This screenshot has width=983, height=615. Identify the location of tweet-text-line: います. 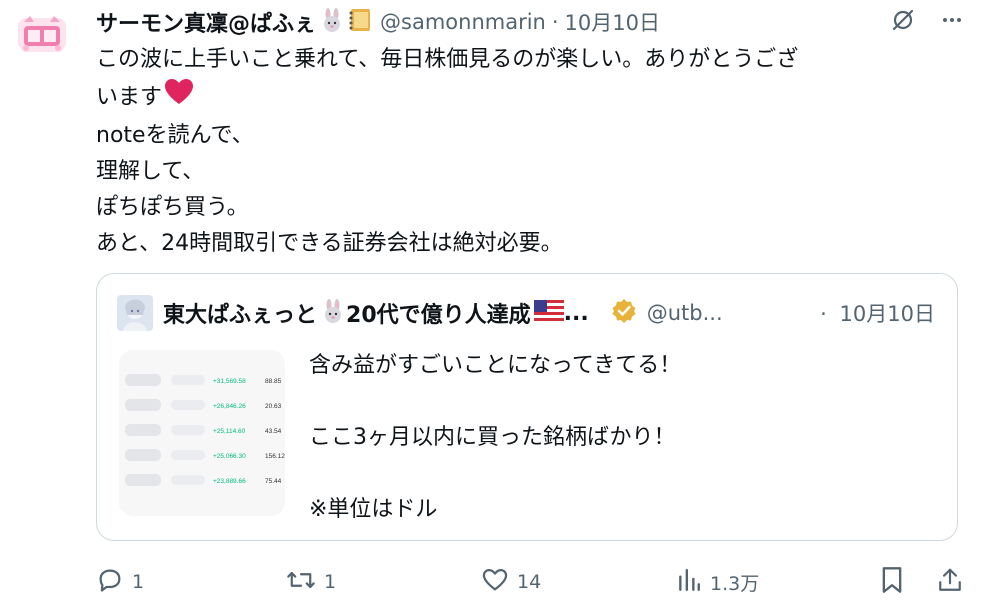
(129, 97).